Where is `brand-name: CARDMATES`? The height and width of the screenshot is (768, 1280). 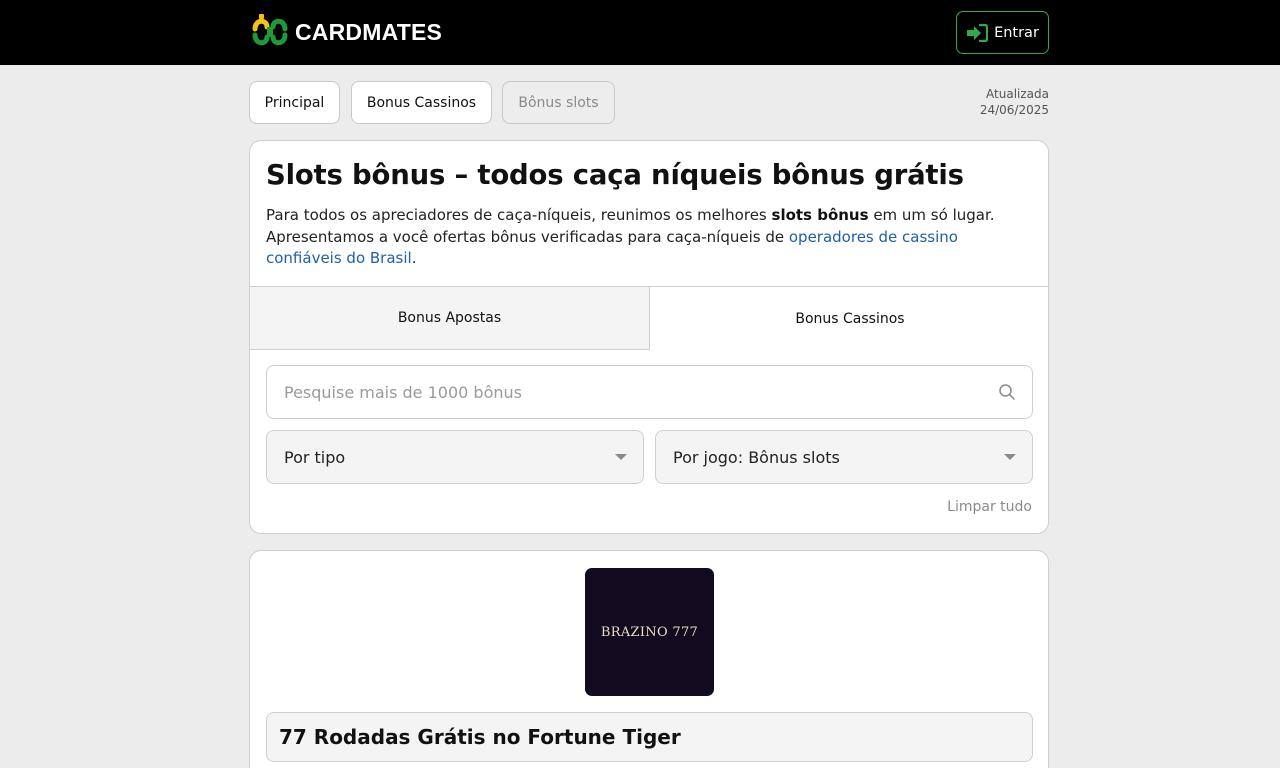
brand-name: CARDMATES is located at coordinates (369, 31).